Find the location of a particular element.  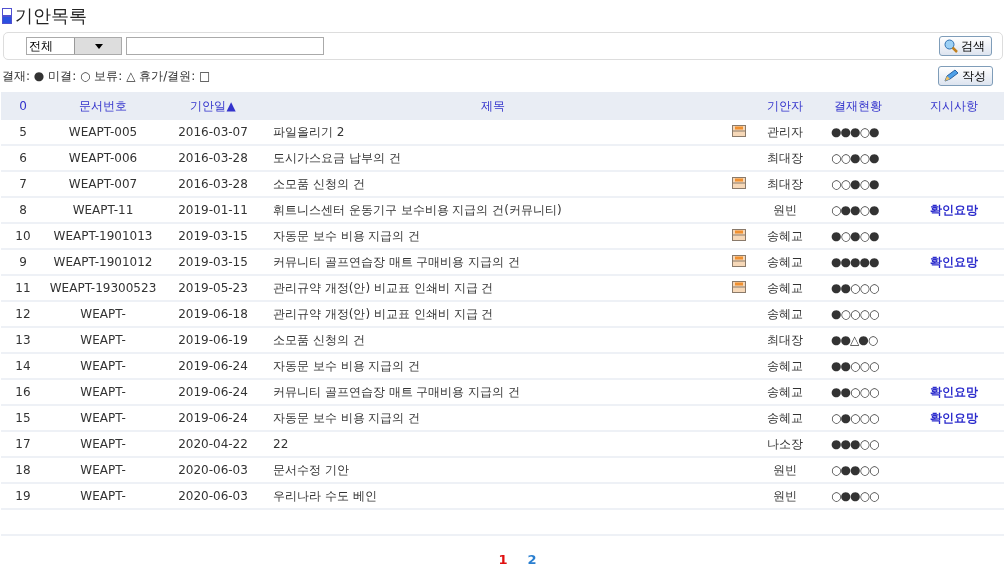

approval-status: ○●○○○ is located at coordinates (855, 418).